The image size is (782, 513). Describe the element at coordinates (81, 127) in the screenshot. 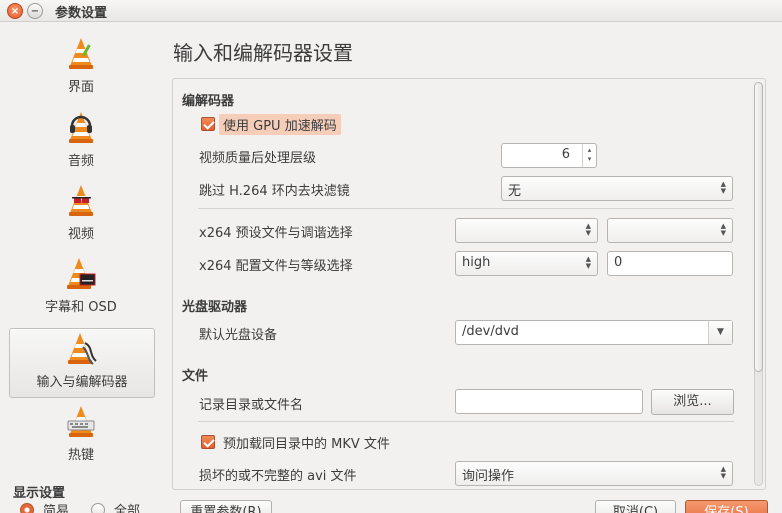

I see `cone-headphones-icon` at that location.